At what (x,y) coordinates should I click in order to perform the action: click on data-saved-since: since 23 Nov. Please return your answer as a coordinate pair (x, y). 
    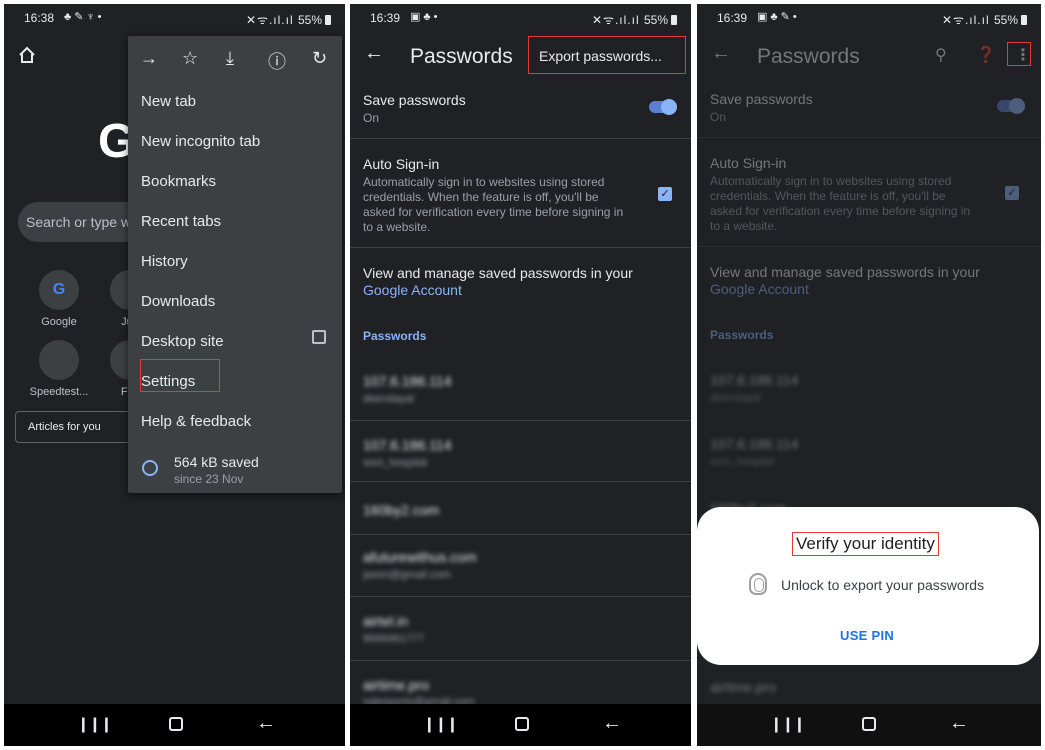
    Looking at the image, I should click on (209, 479).